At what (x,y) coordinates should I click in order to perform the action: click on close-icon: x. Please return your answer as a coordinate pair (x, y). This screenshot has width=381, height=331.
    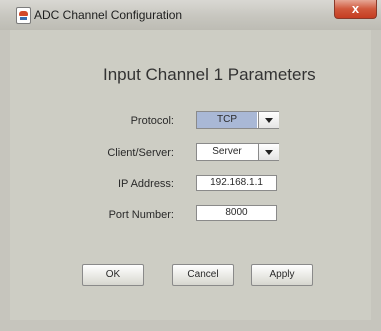
    Looking at the image, I should click on (355, 8).